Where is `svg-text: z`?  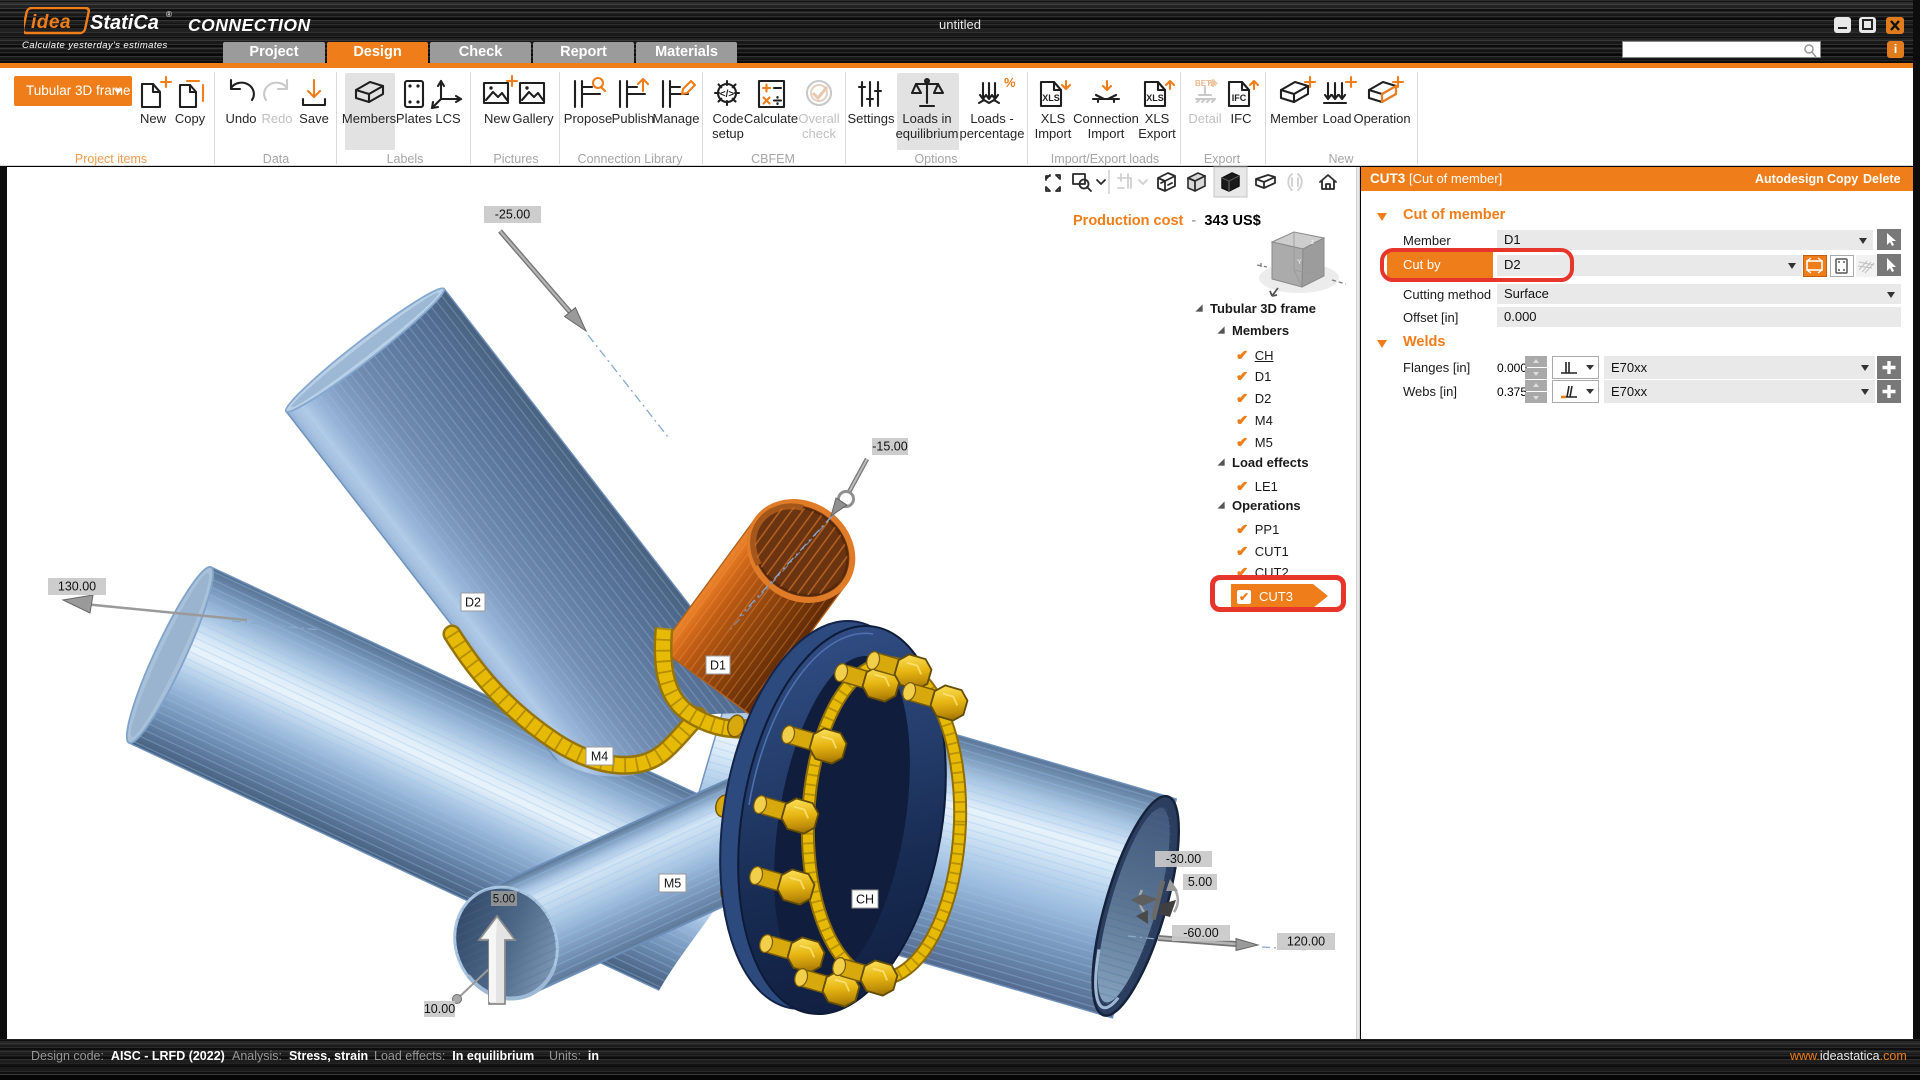
svg-text: z is located at coordinates (1312, 243).